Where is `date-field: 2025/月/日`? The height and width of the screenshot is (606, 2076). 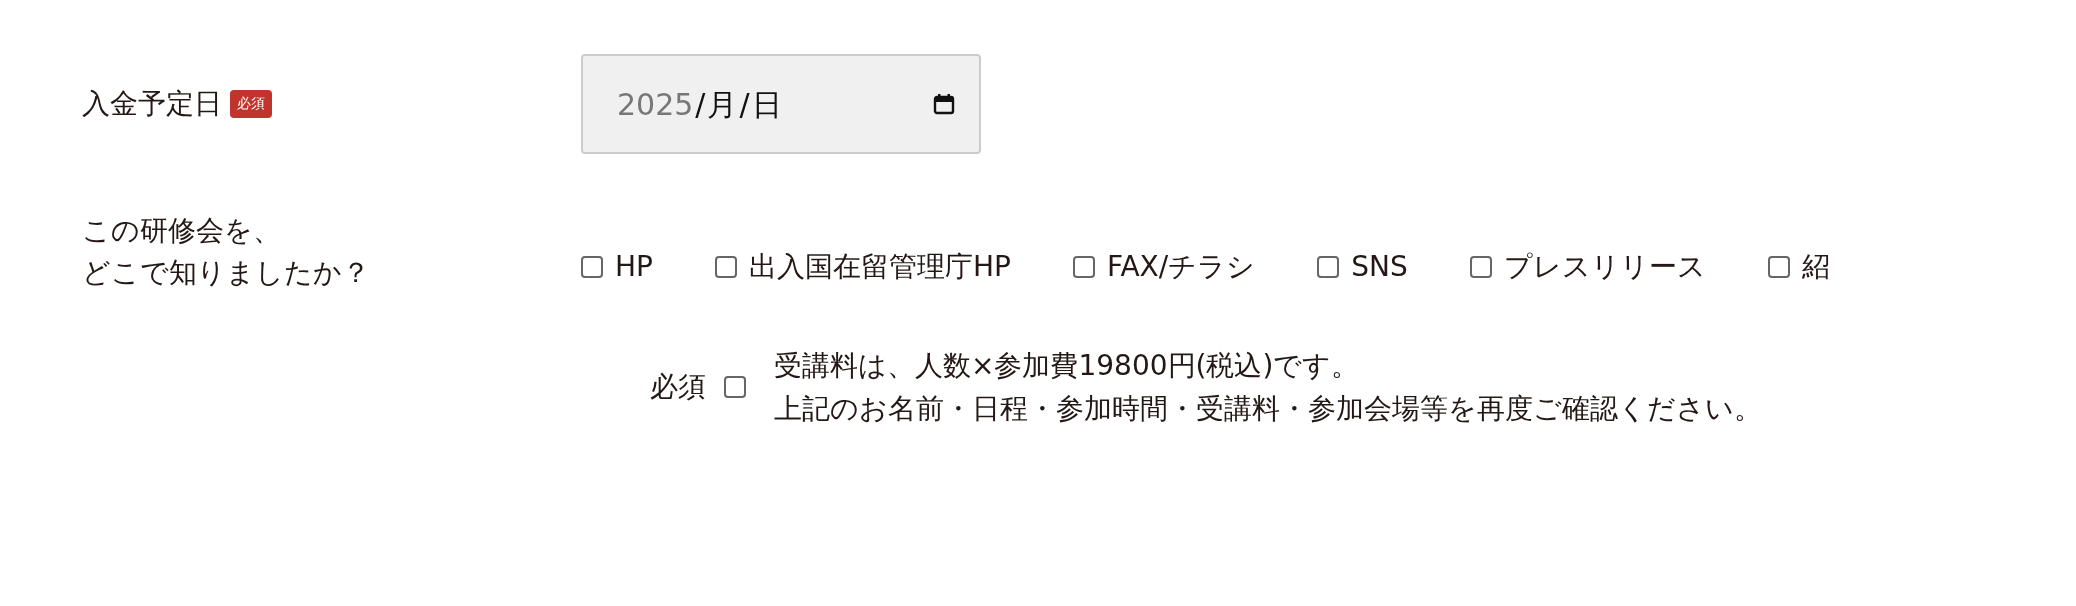
date-field: 2025/月/日 is located at coordinates (781, 104).